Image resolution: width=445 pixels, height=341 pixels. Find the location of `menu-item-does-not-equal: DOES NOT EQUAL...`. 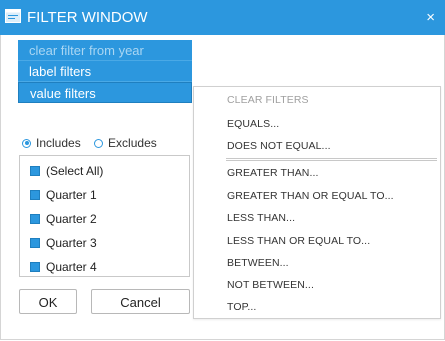

menu-item-does-not-equal: DOES NOT EQUAL... is located at coordinates (279, 146).